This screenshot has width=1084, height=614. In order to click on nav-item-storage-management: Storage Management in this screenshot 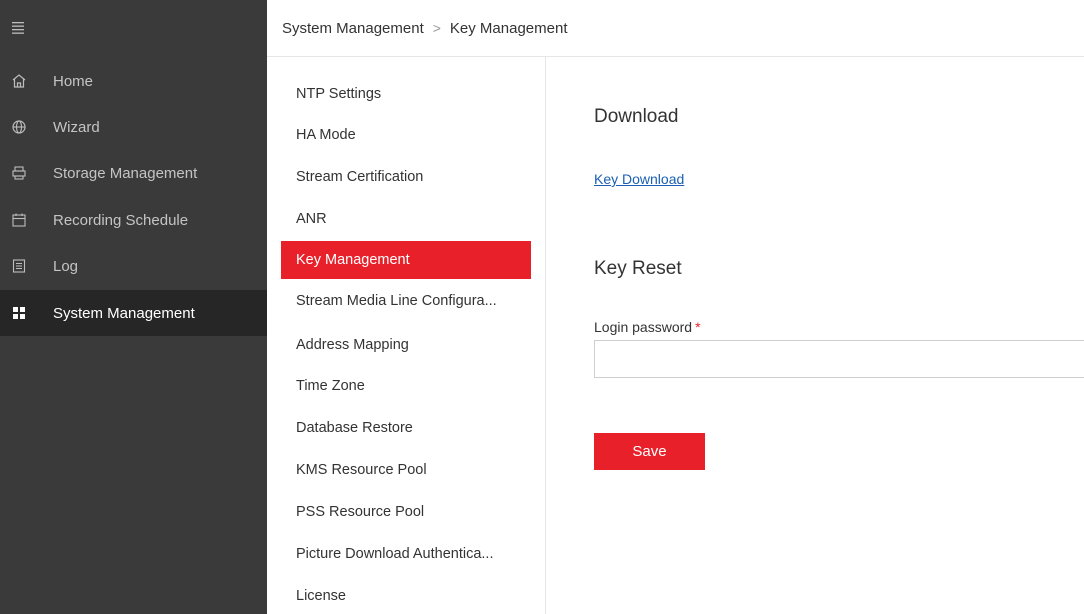, I will do `click(133, 173)`.